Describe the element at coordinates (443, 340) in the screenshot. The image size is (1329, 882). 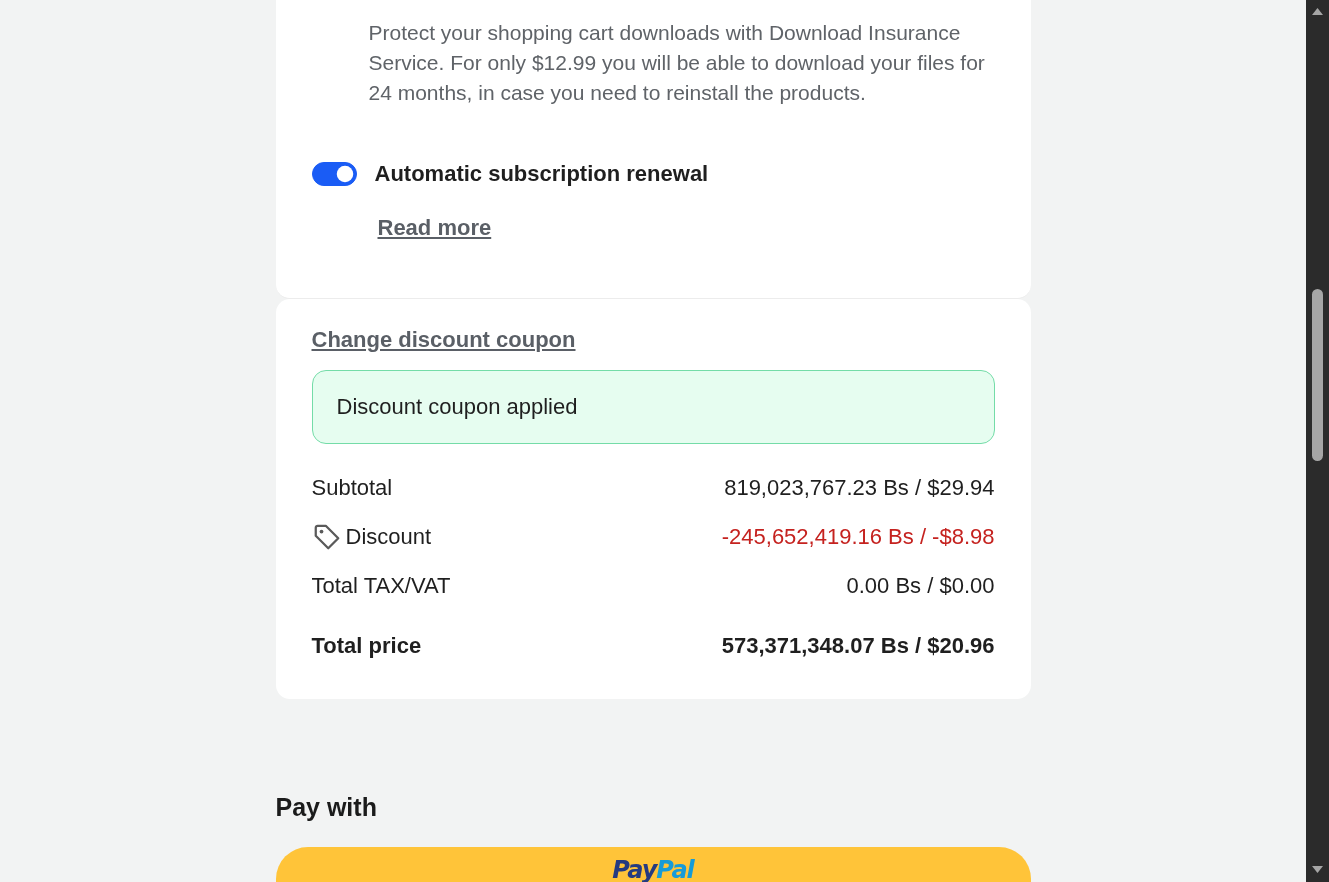
I see `change-coupon-link: Change discount coupon` at that location.